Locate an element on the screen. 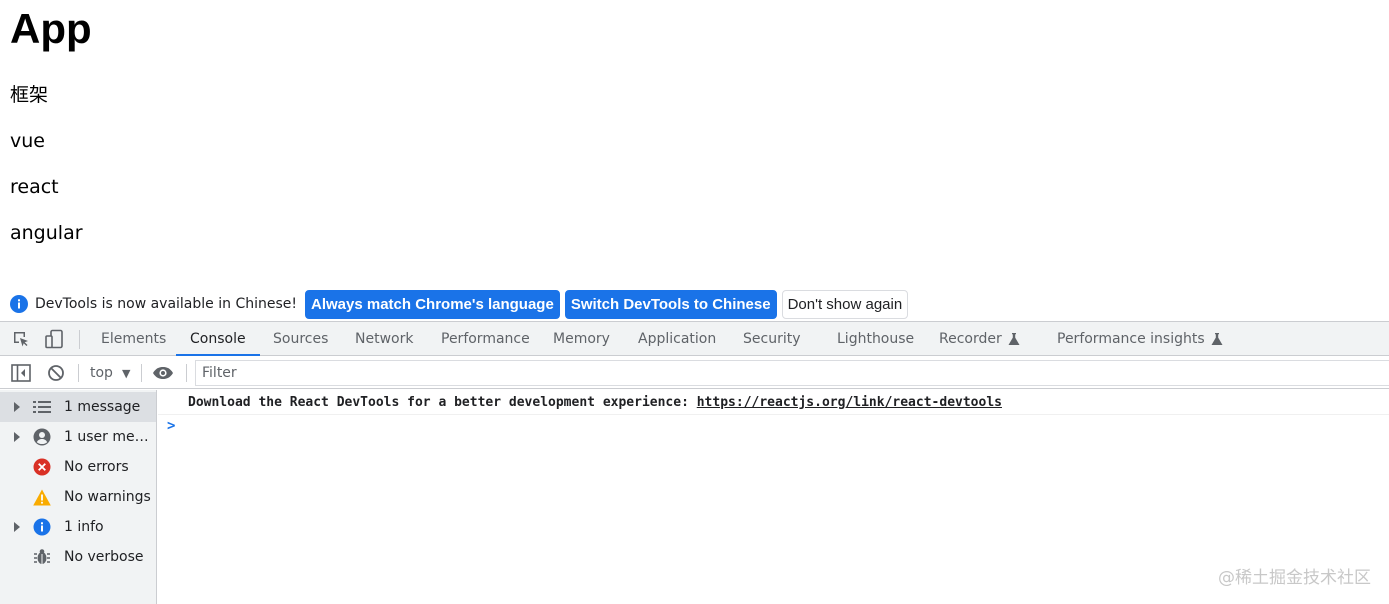  tab-performance-insights-label: Performance insights is located at coordinates (1131, 339).